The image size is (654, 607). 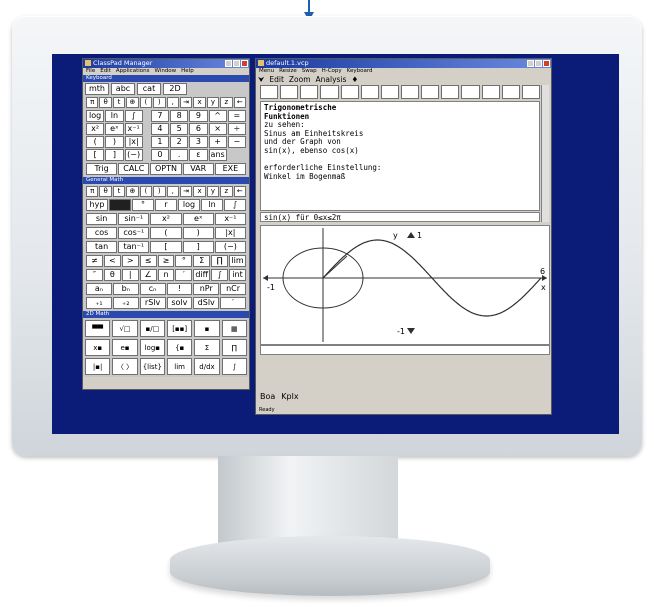 What do you see at coordinates (217, 142) in the screenshot?
I see `keyboard-key: +` at bounding box center [217, 142].